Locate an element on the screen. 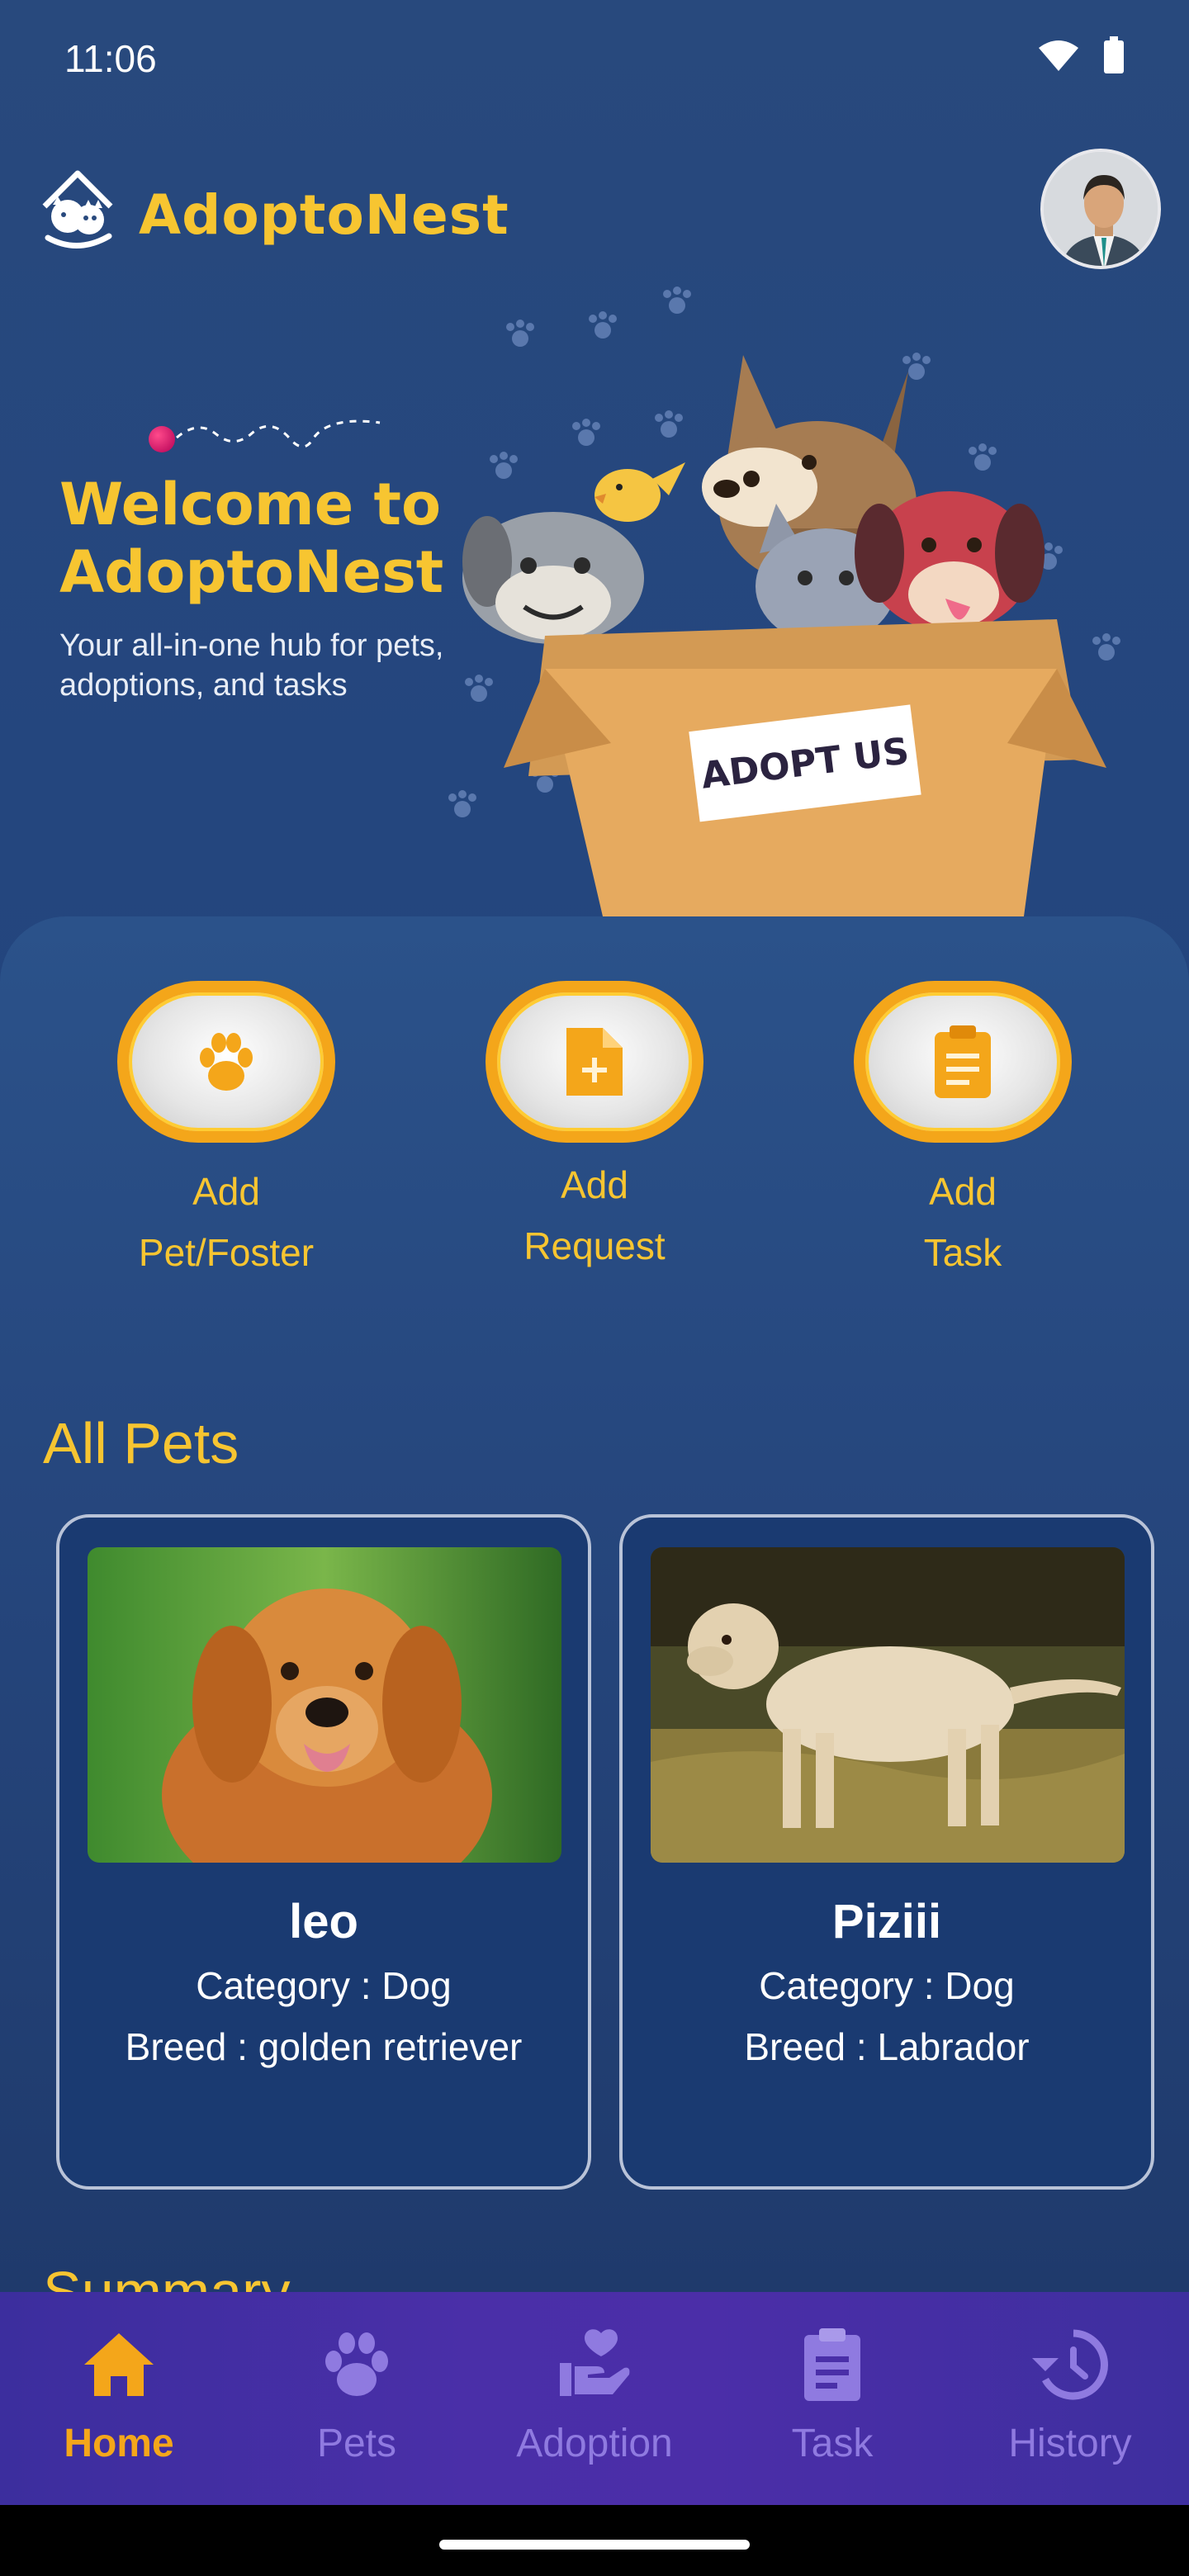 The height and width of the screenshot is (2576, 1189). add-pet-foster-label-line2: Pet/Foster is located at coordinates (226, 1252).